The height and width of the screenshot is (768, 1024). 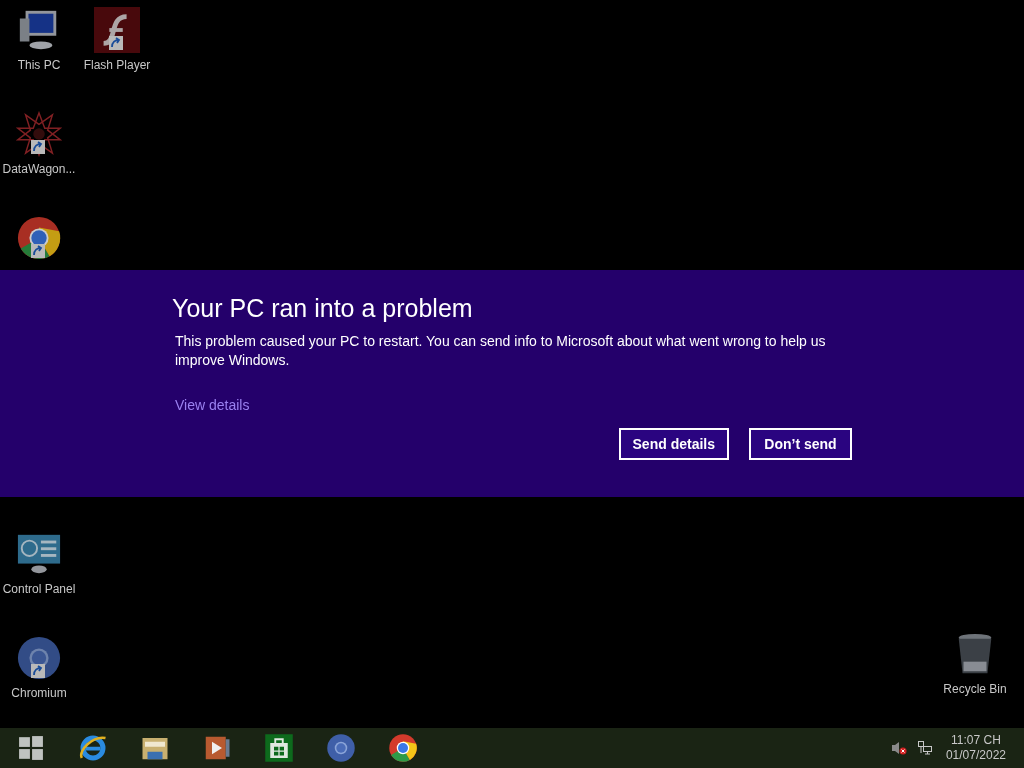 I want to click on shopping-bag-icon, so click(x=279, y=748).